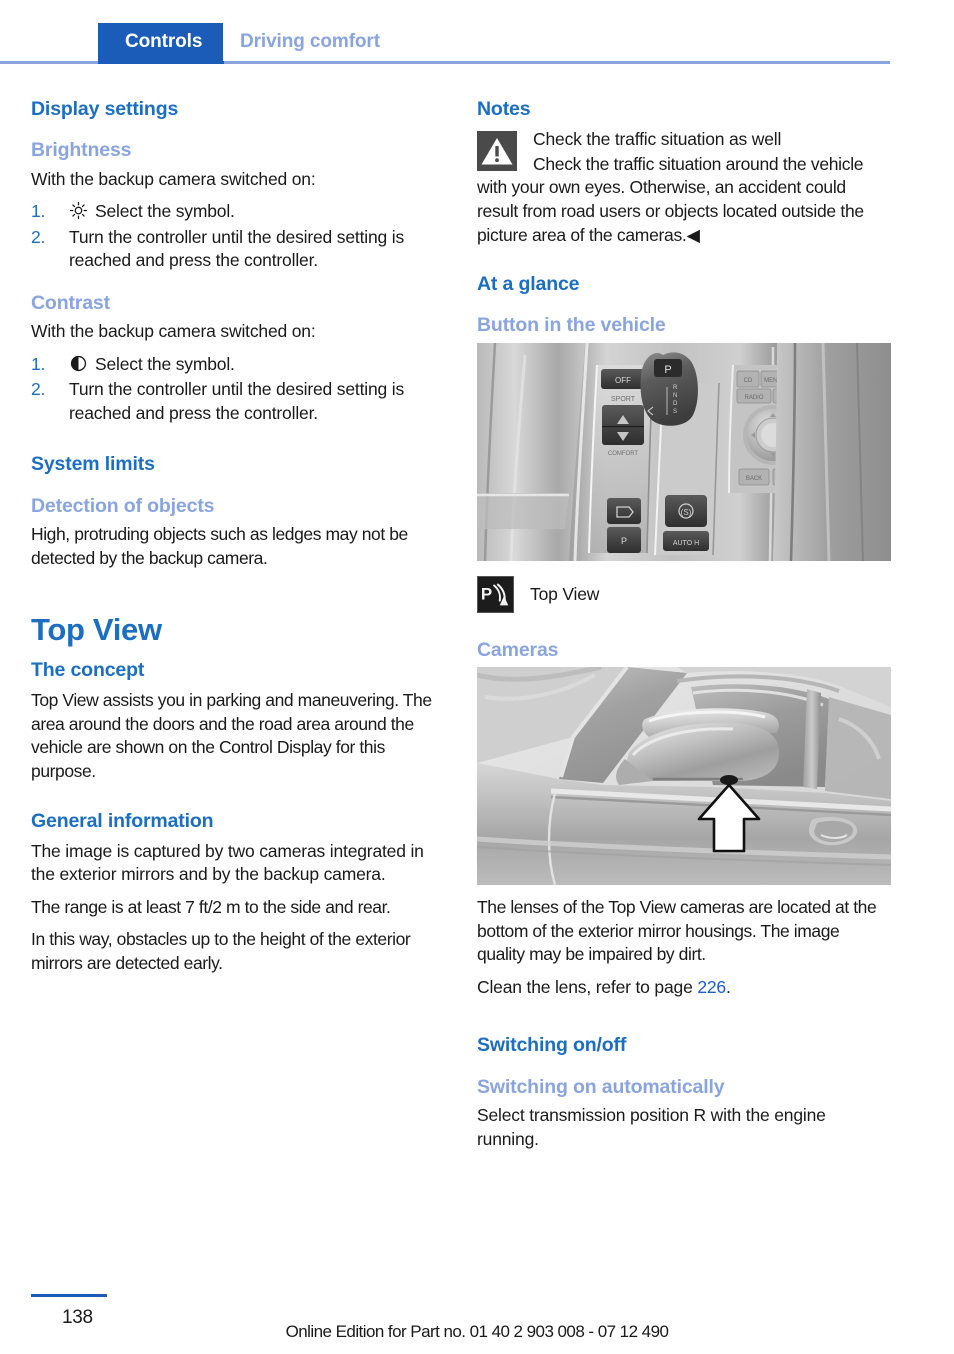 The image size is (954, 1354). I want to click on heading-brightness: Brightness, so click(81, 150).